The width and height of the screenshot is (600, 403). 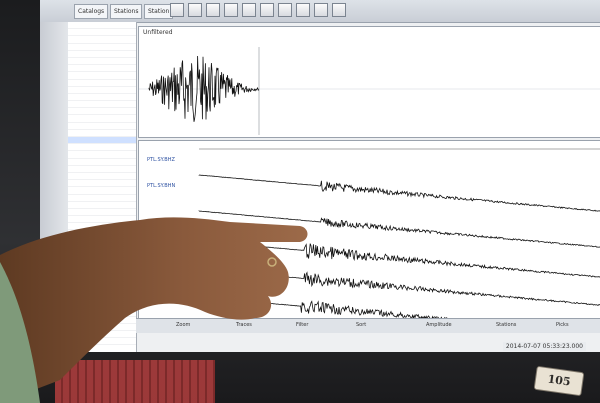 I want to click on status-item: Sort, so click(x=361, y=325).